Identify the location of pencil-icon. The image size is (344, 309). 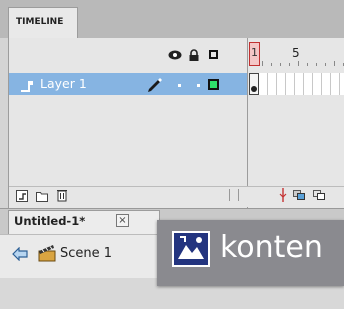
(155, 85).